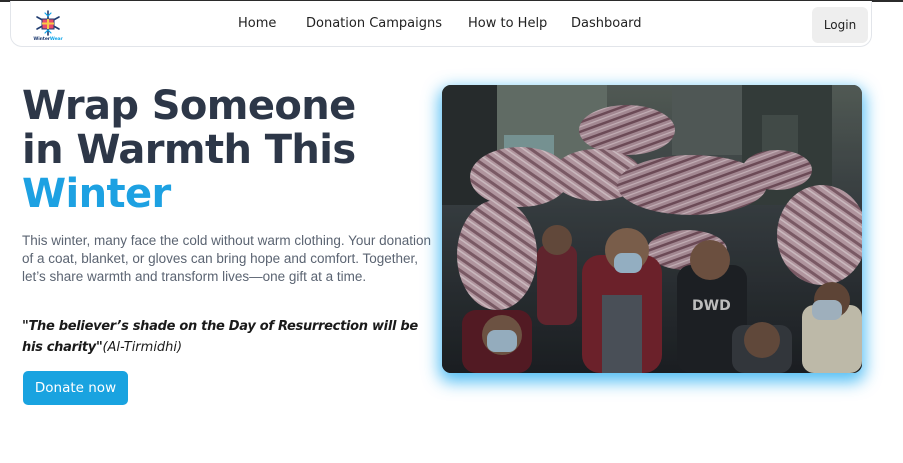  Describe the element at coordinates (96, 194) in the screenshot. I see `hero-title-highlight: Winter` at that location.